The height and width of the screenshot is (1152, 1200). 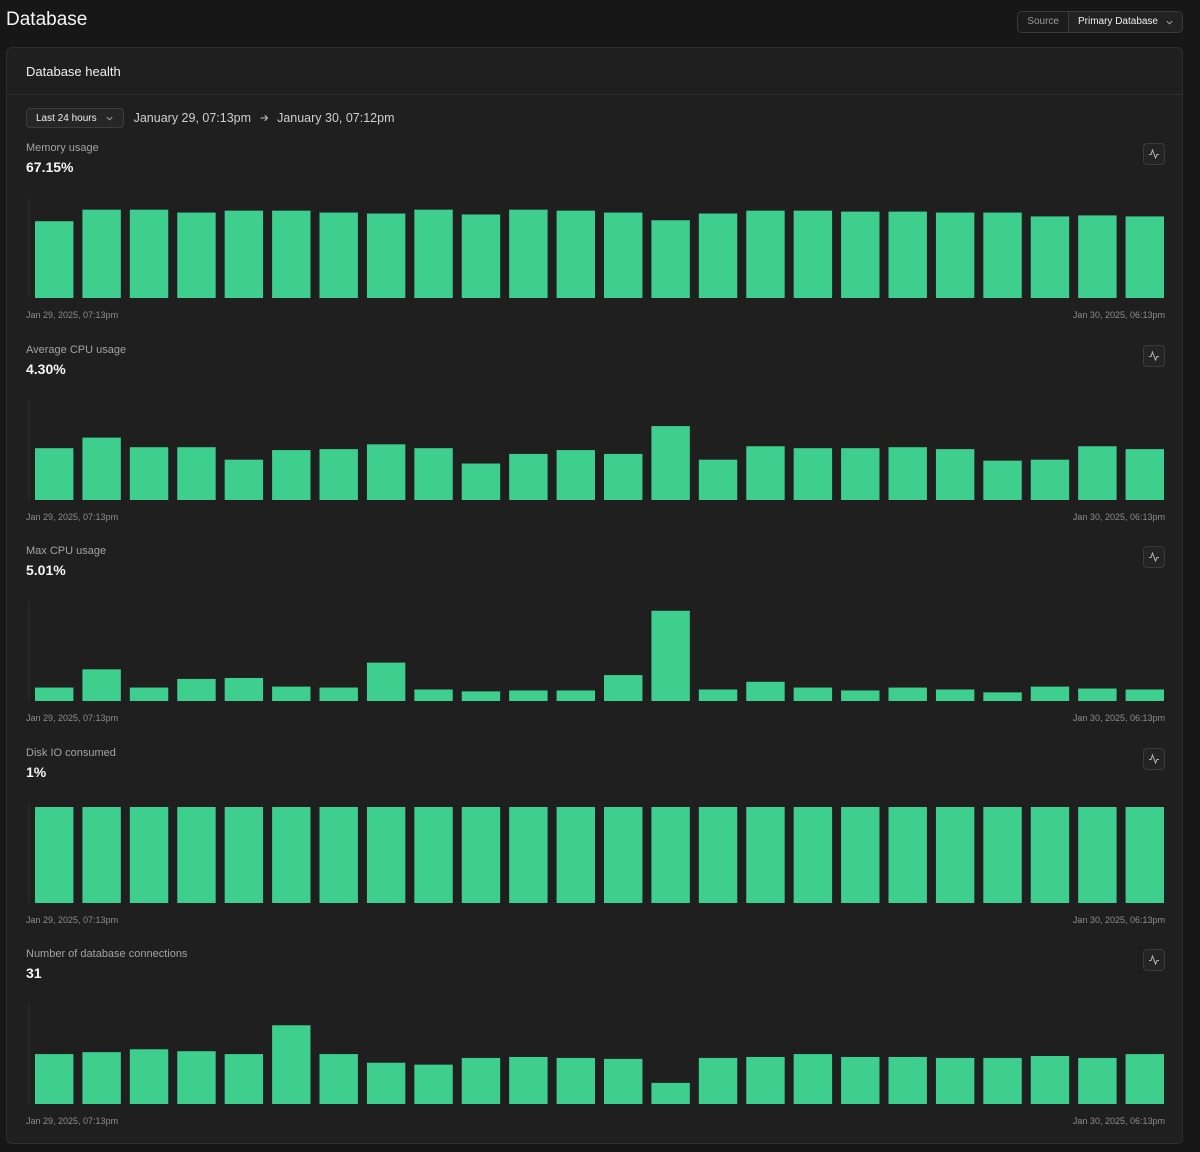 What do you see at coordinates (75, 118) in the screenshot?
I see `time-range-button: Last 24 hours` at bounding box center [75, 118].